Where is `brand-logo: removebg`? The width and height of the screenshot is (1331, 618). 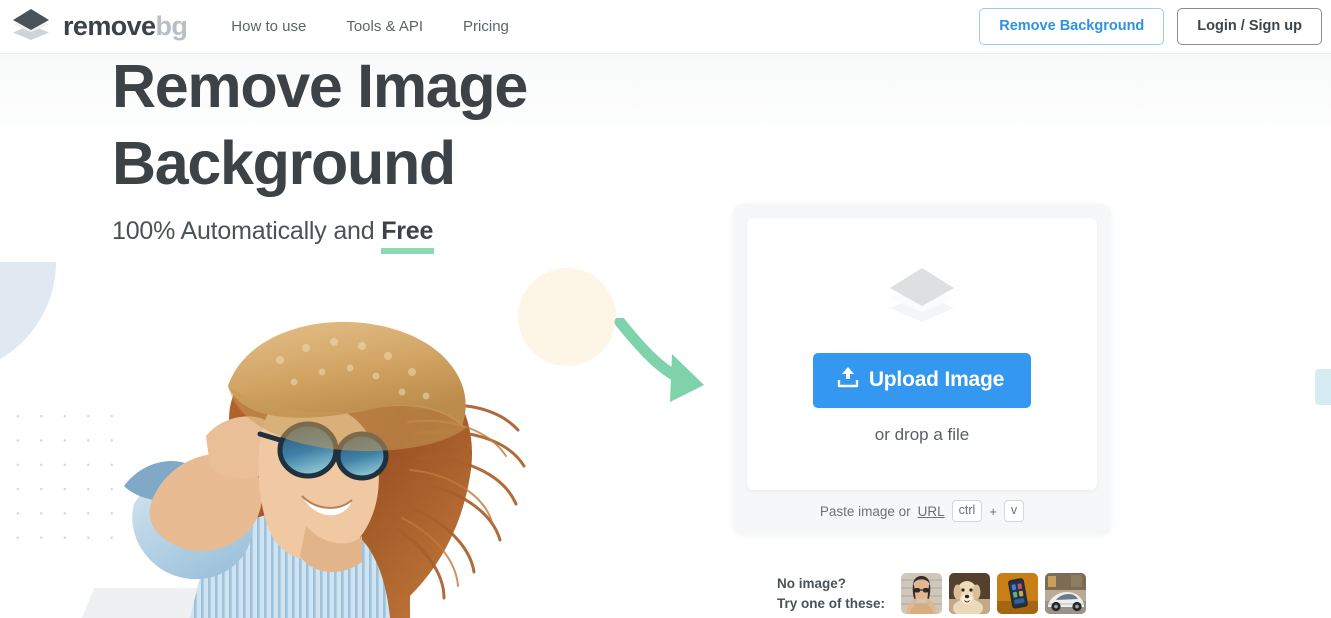 brand-logo: removebg is located at coordinates (99, 26).